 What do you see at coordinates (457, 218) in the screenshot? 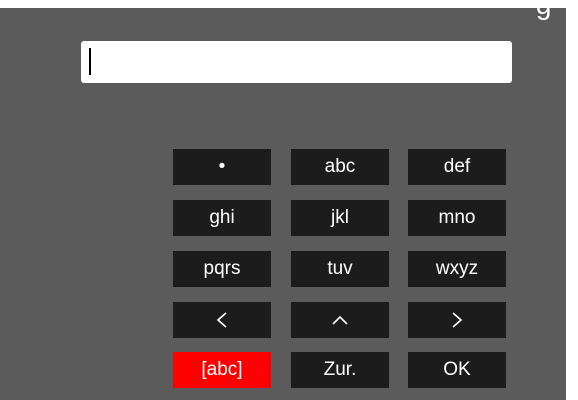
I see `key-mno: mno` at bounding box center [457, 218].